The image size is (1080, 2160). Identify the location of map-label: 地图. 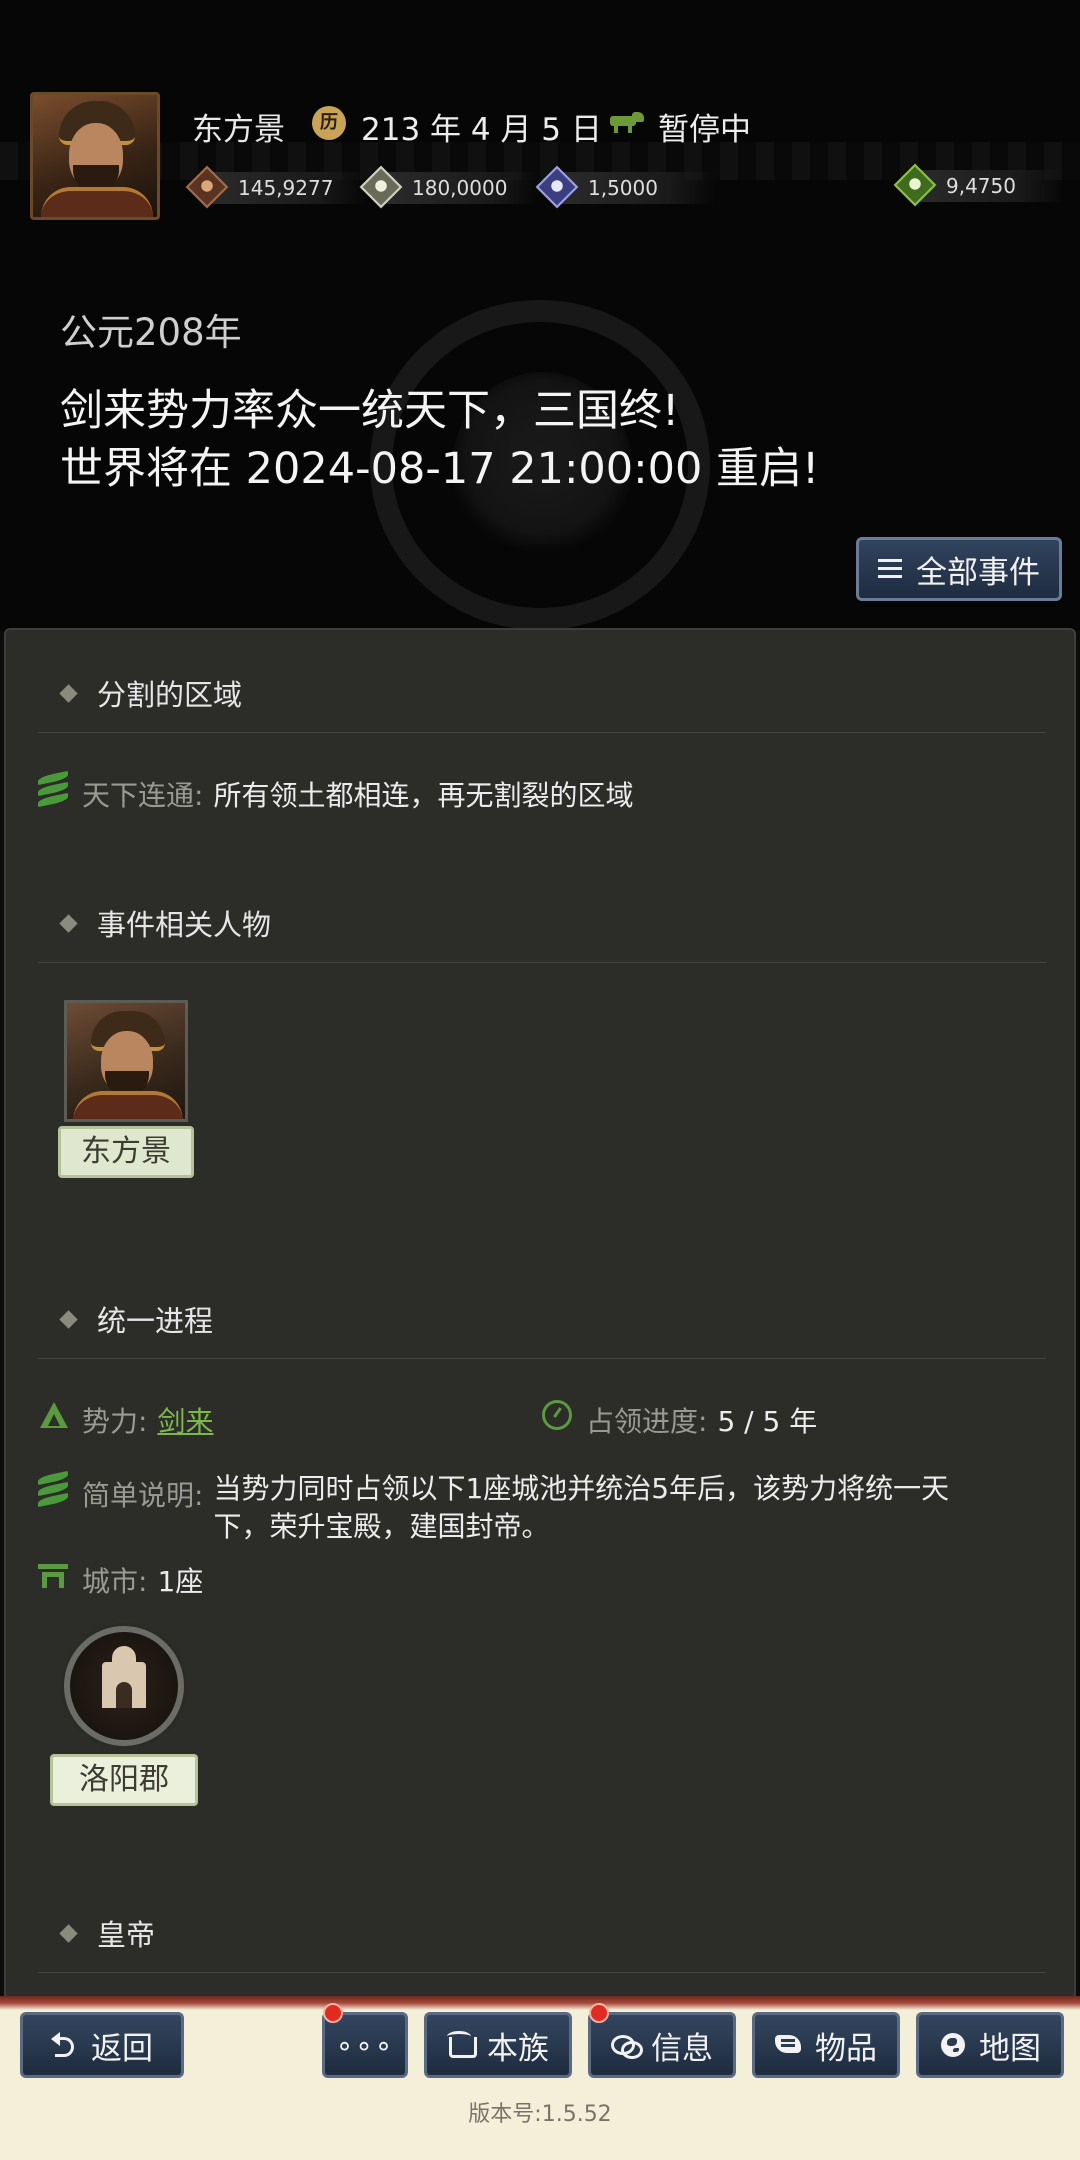
(1010, 2048).